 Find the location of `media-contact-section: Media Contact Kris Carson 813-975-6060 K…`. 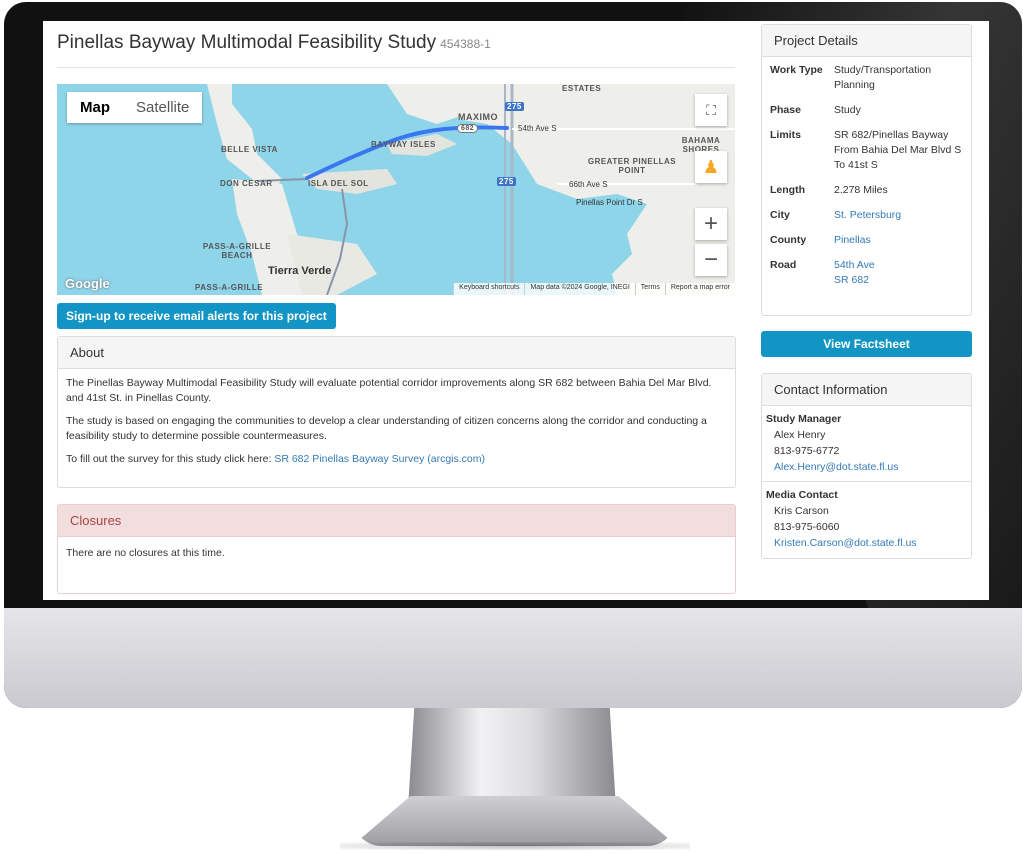

media-contact-section: Media Contact Kris Carson 813-975-6060 K… is located at coordinates (866, 519).